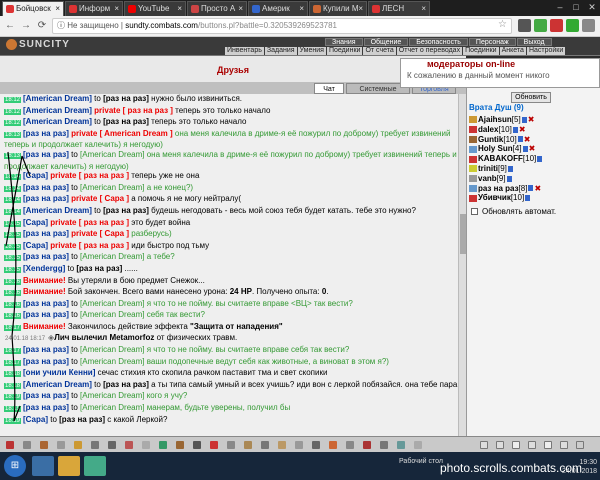 This screenshot has width=600, height=480. What do you see at coordinates (338, 8) in the screenshot?
I see `browser-tab: Купили М ×` at bounding box center [338, 8].